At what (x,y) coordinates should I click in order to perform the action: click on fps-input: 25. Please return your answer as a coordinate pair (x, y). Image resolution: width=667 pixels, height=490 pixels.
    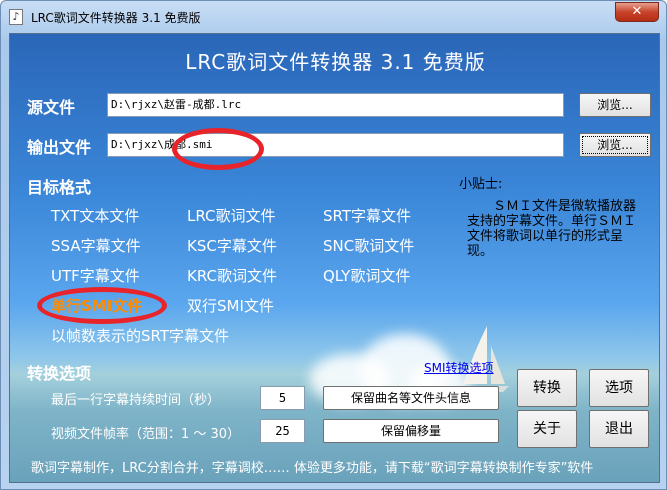
    Looking at the image, I should click on (282, 431).